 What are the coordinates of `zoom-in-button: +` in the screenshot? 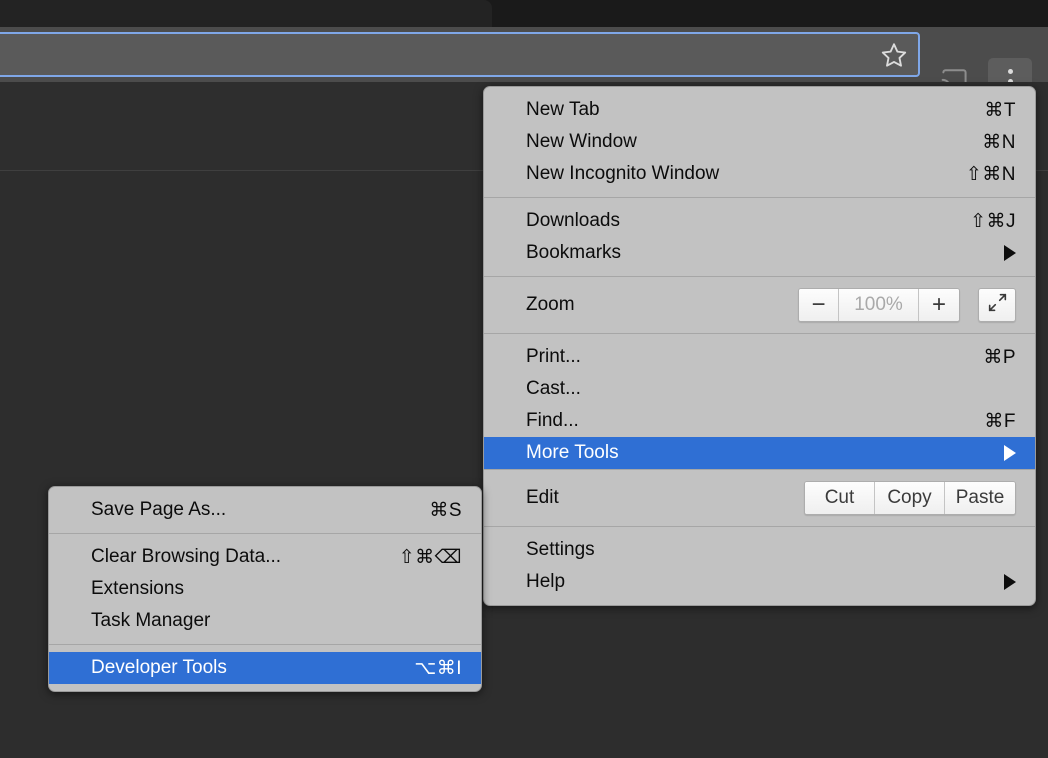 It's located at (939, 305).